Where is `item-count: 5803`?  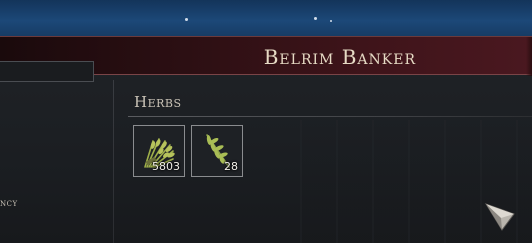 item-count: 5803 is located at coordinates (166, 166).